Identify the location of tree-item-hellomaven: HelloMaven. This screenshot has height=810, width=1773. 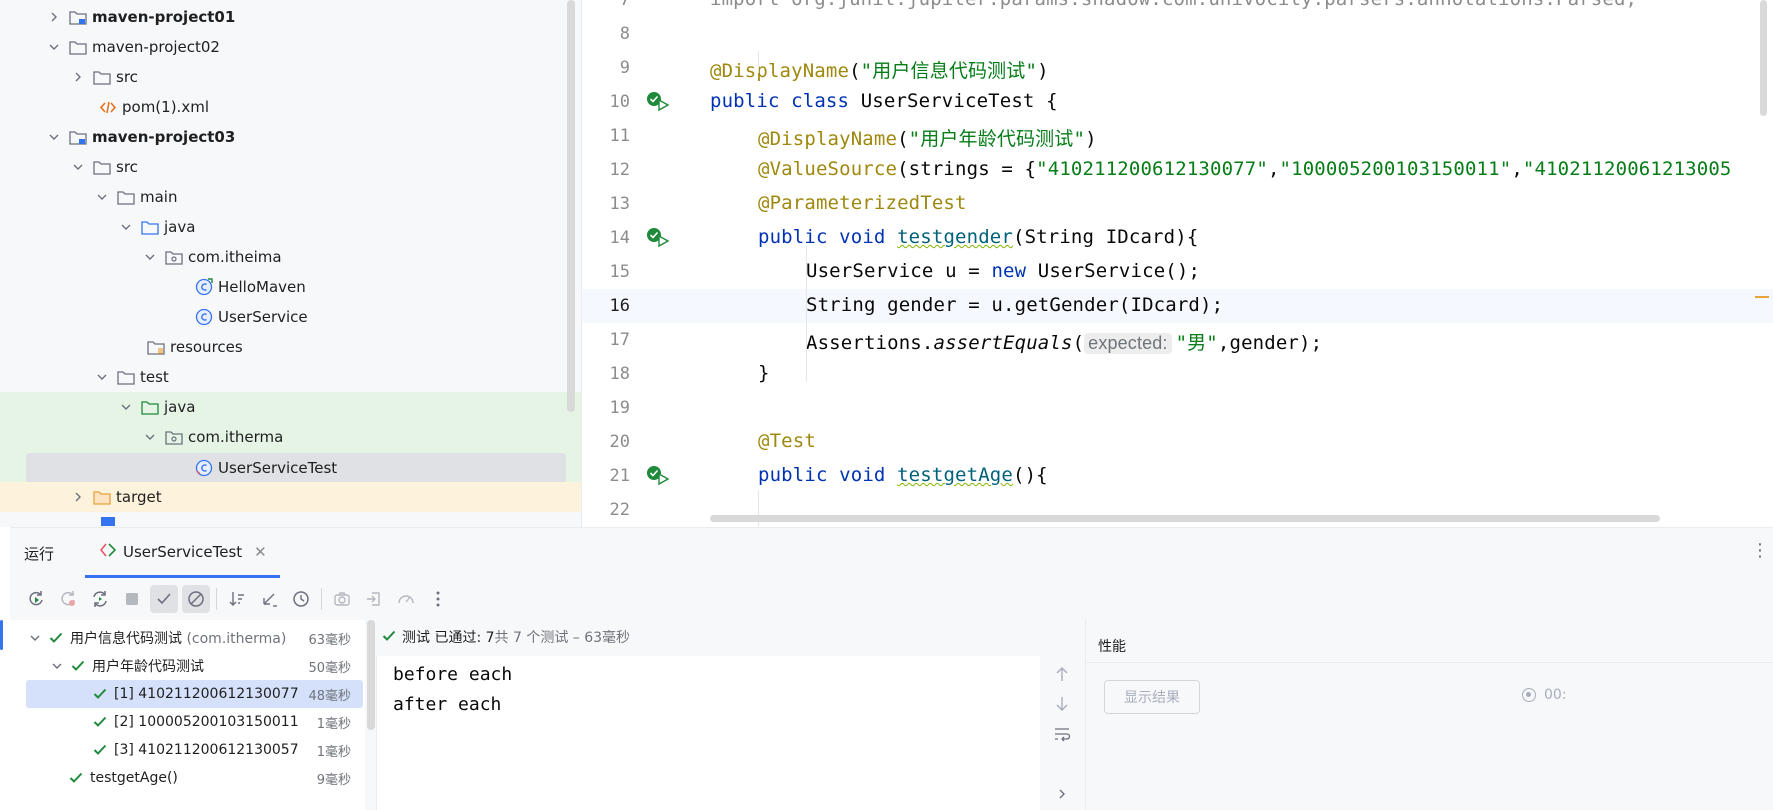
(290, 287).